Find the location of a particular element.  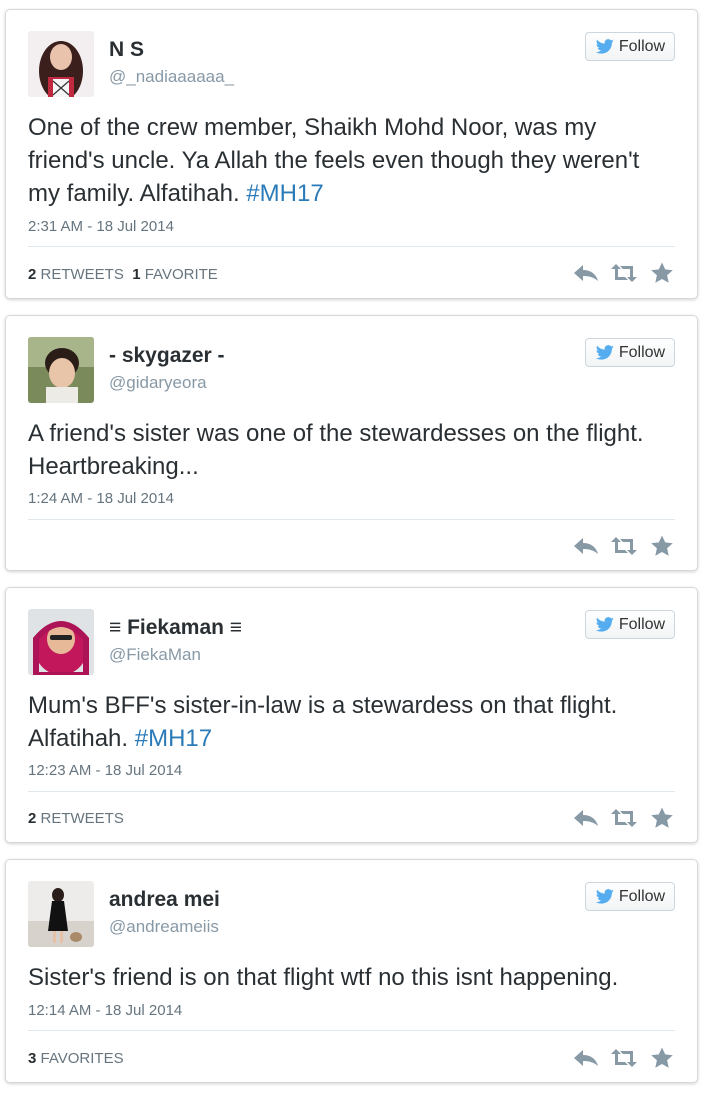

user-handle: @andreameiis is located at coordinates (164, 927).